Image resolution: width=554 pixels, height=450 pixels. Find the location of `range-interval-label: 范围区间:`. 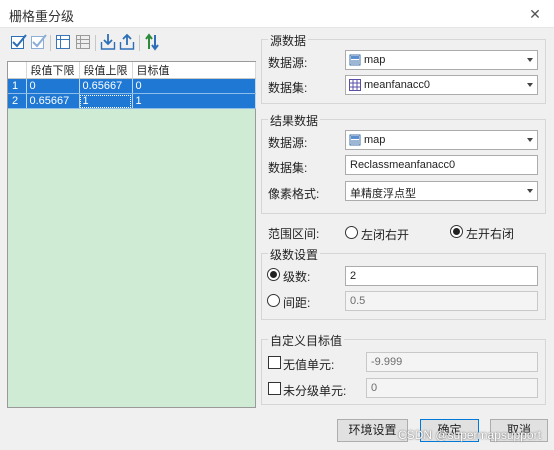

range-interval-label: 范围区间: is located at coordinates (294, 234).